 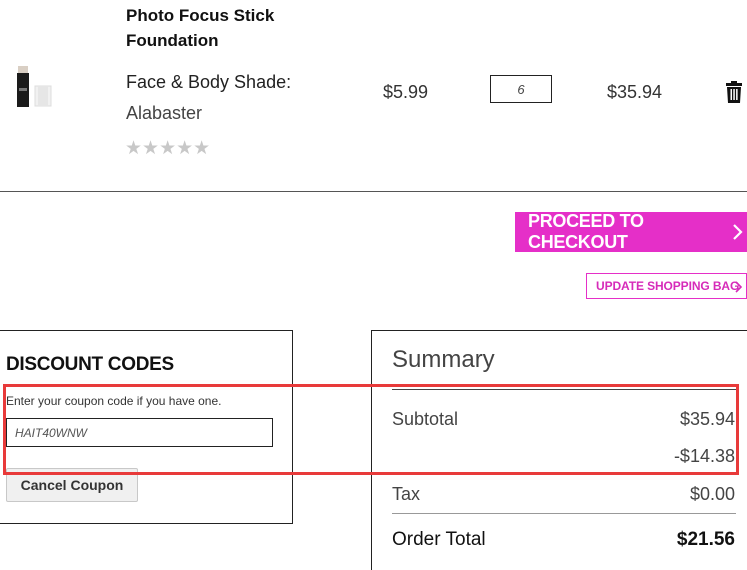 I want to click on unit-price: $5.99, so click(x=406, y=92).